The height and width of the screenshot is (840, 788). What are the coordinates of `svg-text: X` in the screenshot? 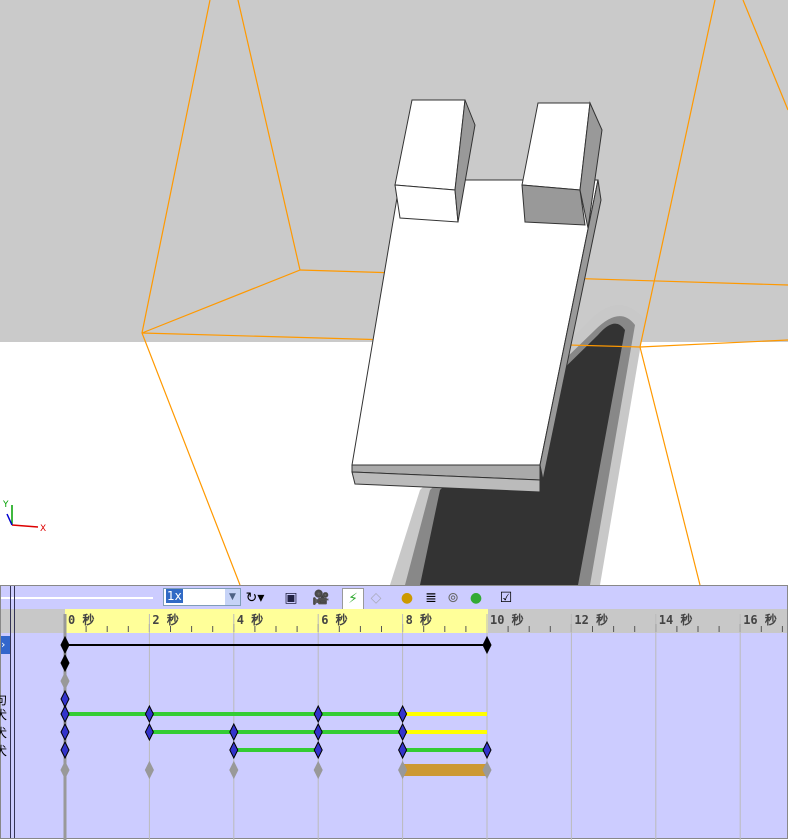 It's located at (43, 529).